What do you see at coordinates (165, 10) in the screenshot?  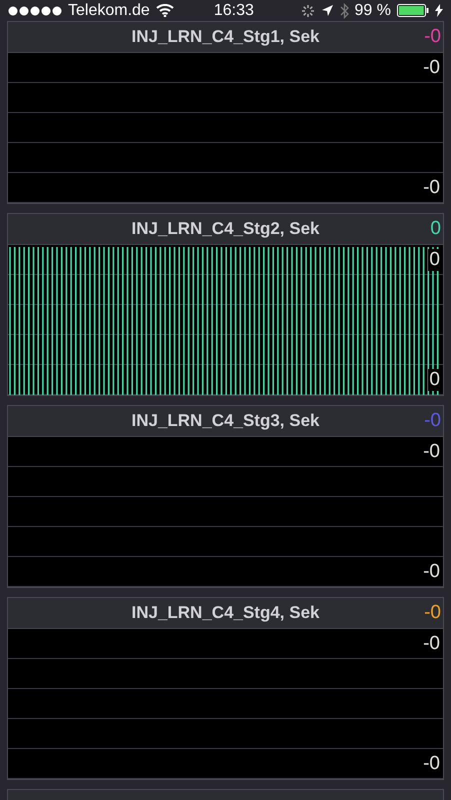 I see `wifi-icon` at bounding box center [165, 10].